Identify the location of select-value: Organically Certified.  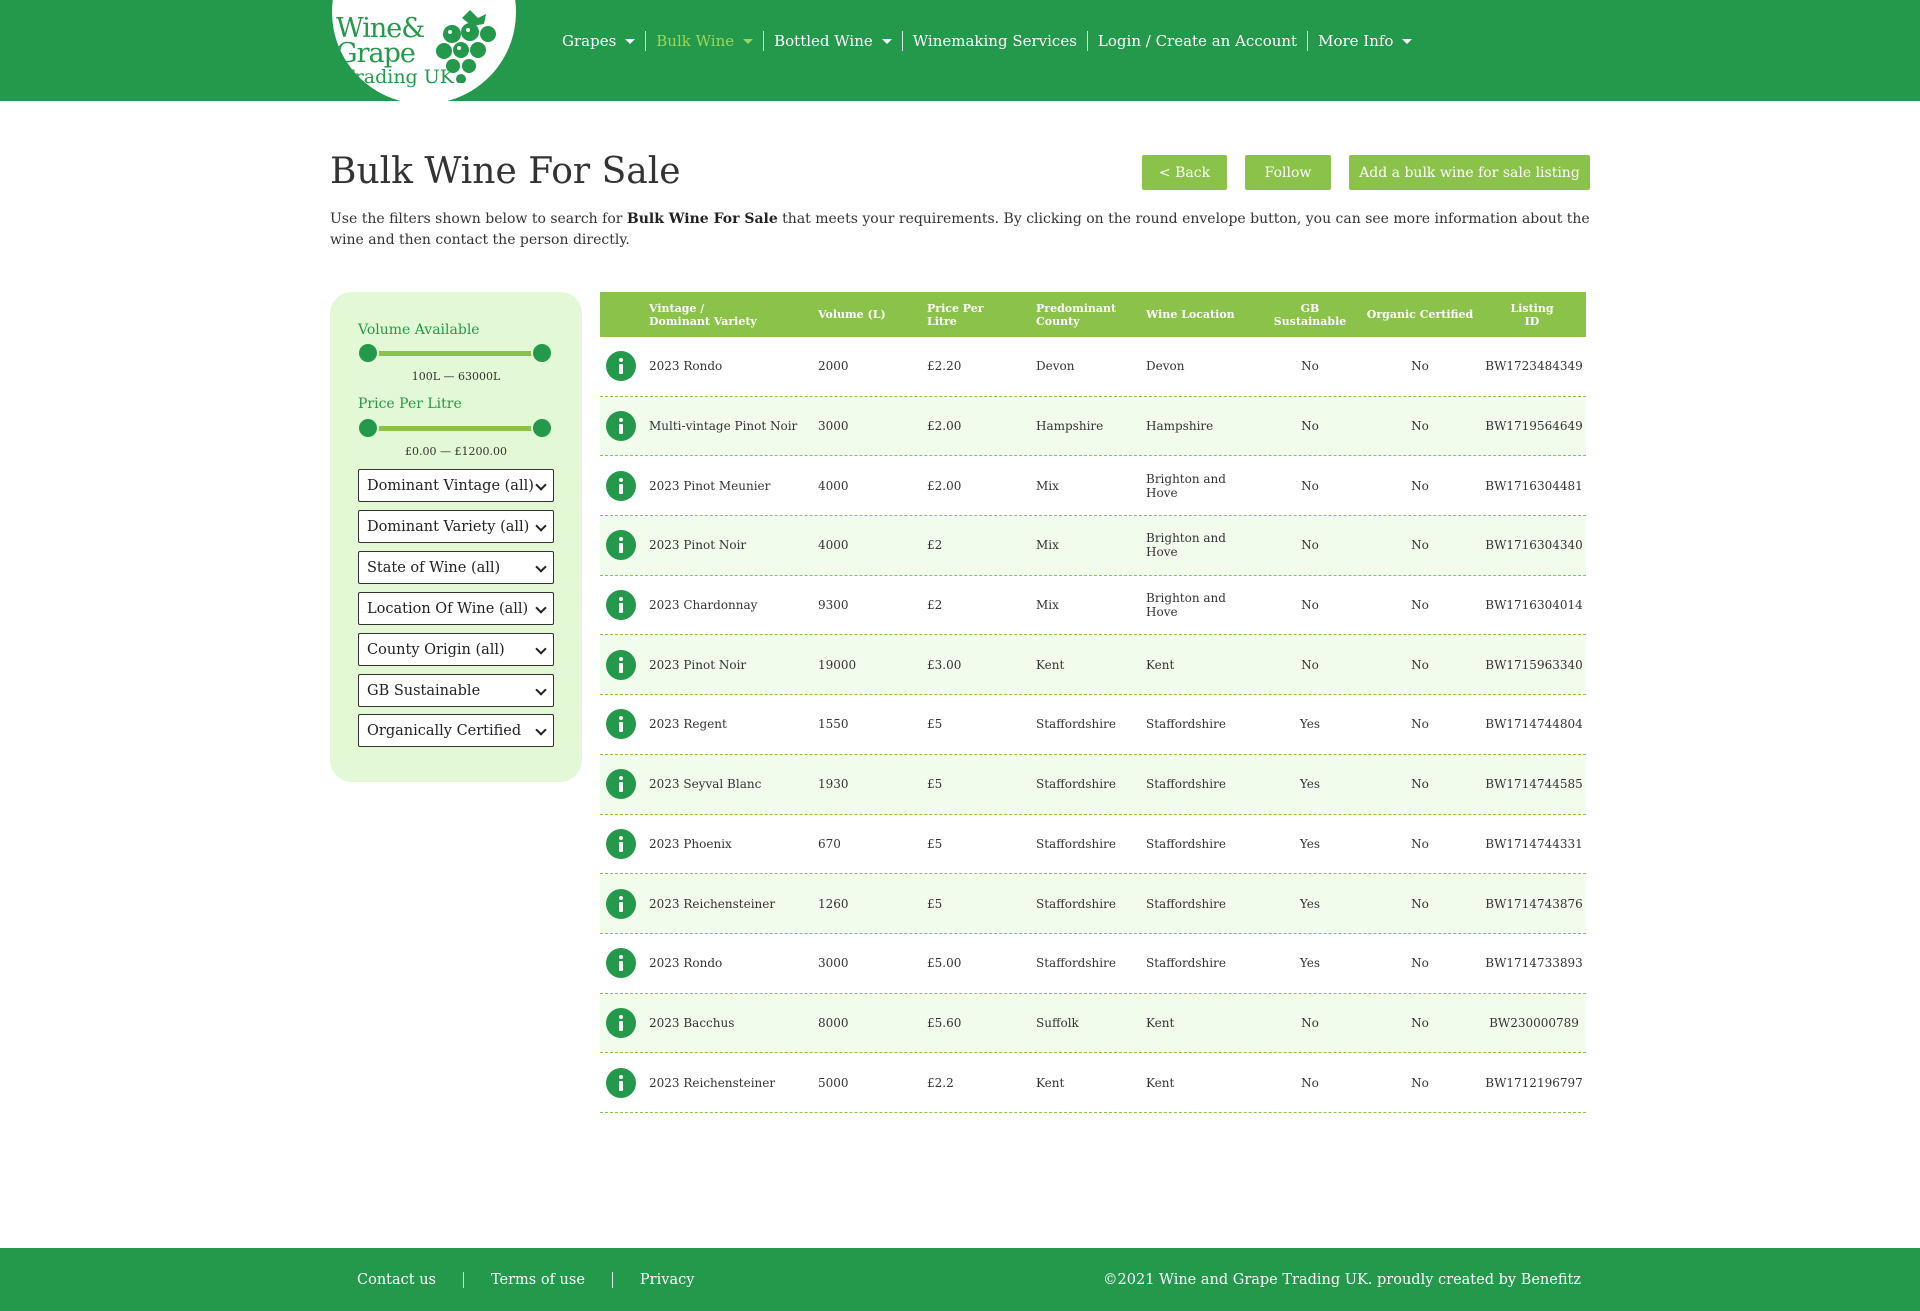
(444, 730).